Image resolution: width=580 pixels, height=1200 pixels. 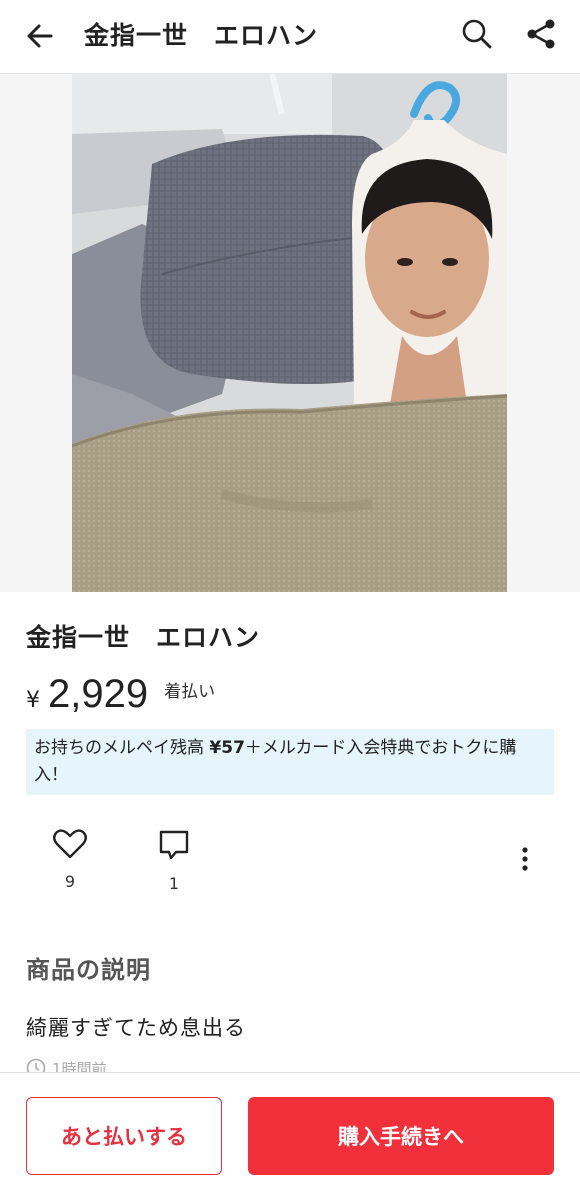 I want to click on arrow-left-icon, so click(x=40, y=36).